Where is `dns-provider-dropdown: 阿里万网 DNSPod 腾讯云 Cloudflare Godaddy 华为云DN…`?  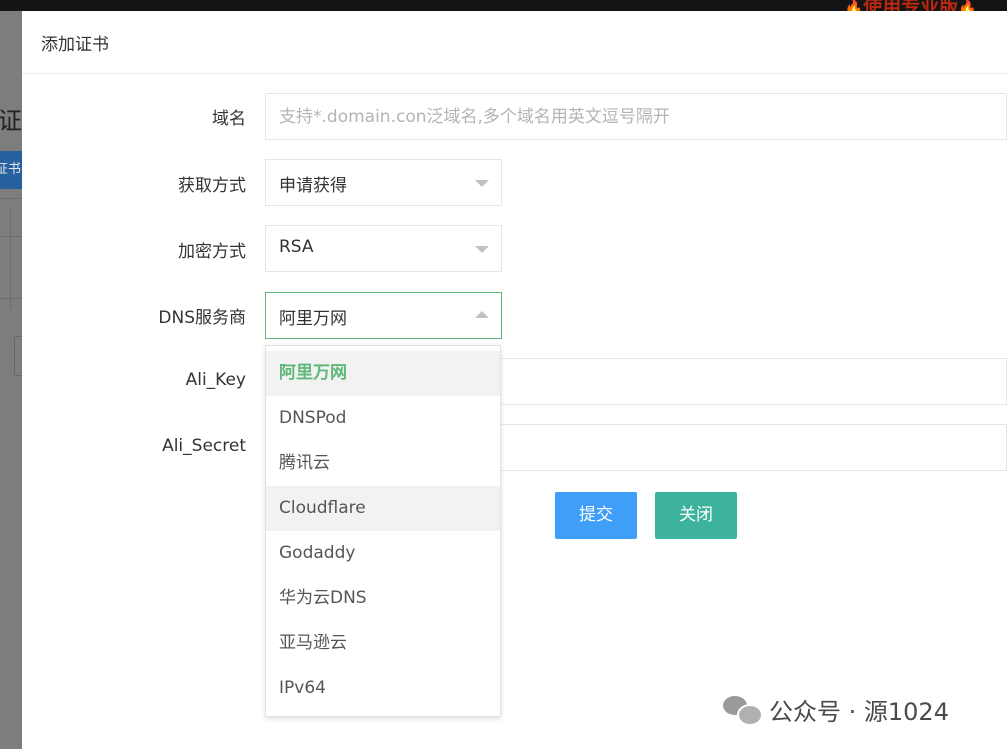 dns-provider-dropdown: 阿里万网 DNSPod 腾讯云 Cloudflare Godaddy 华为云DN… is located at coordinates (383, 531).